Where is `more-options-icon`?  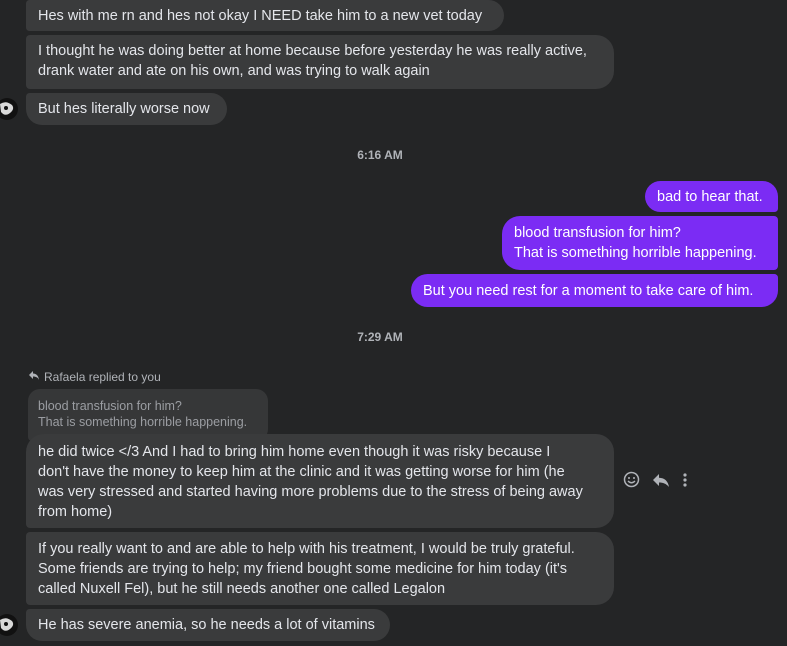 more-options-icon is located at coordinates (685, 482).